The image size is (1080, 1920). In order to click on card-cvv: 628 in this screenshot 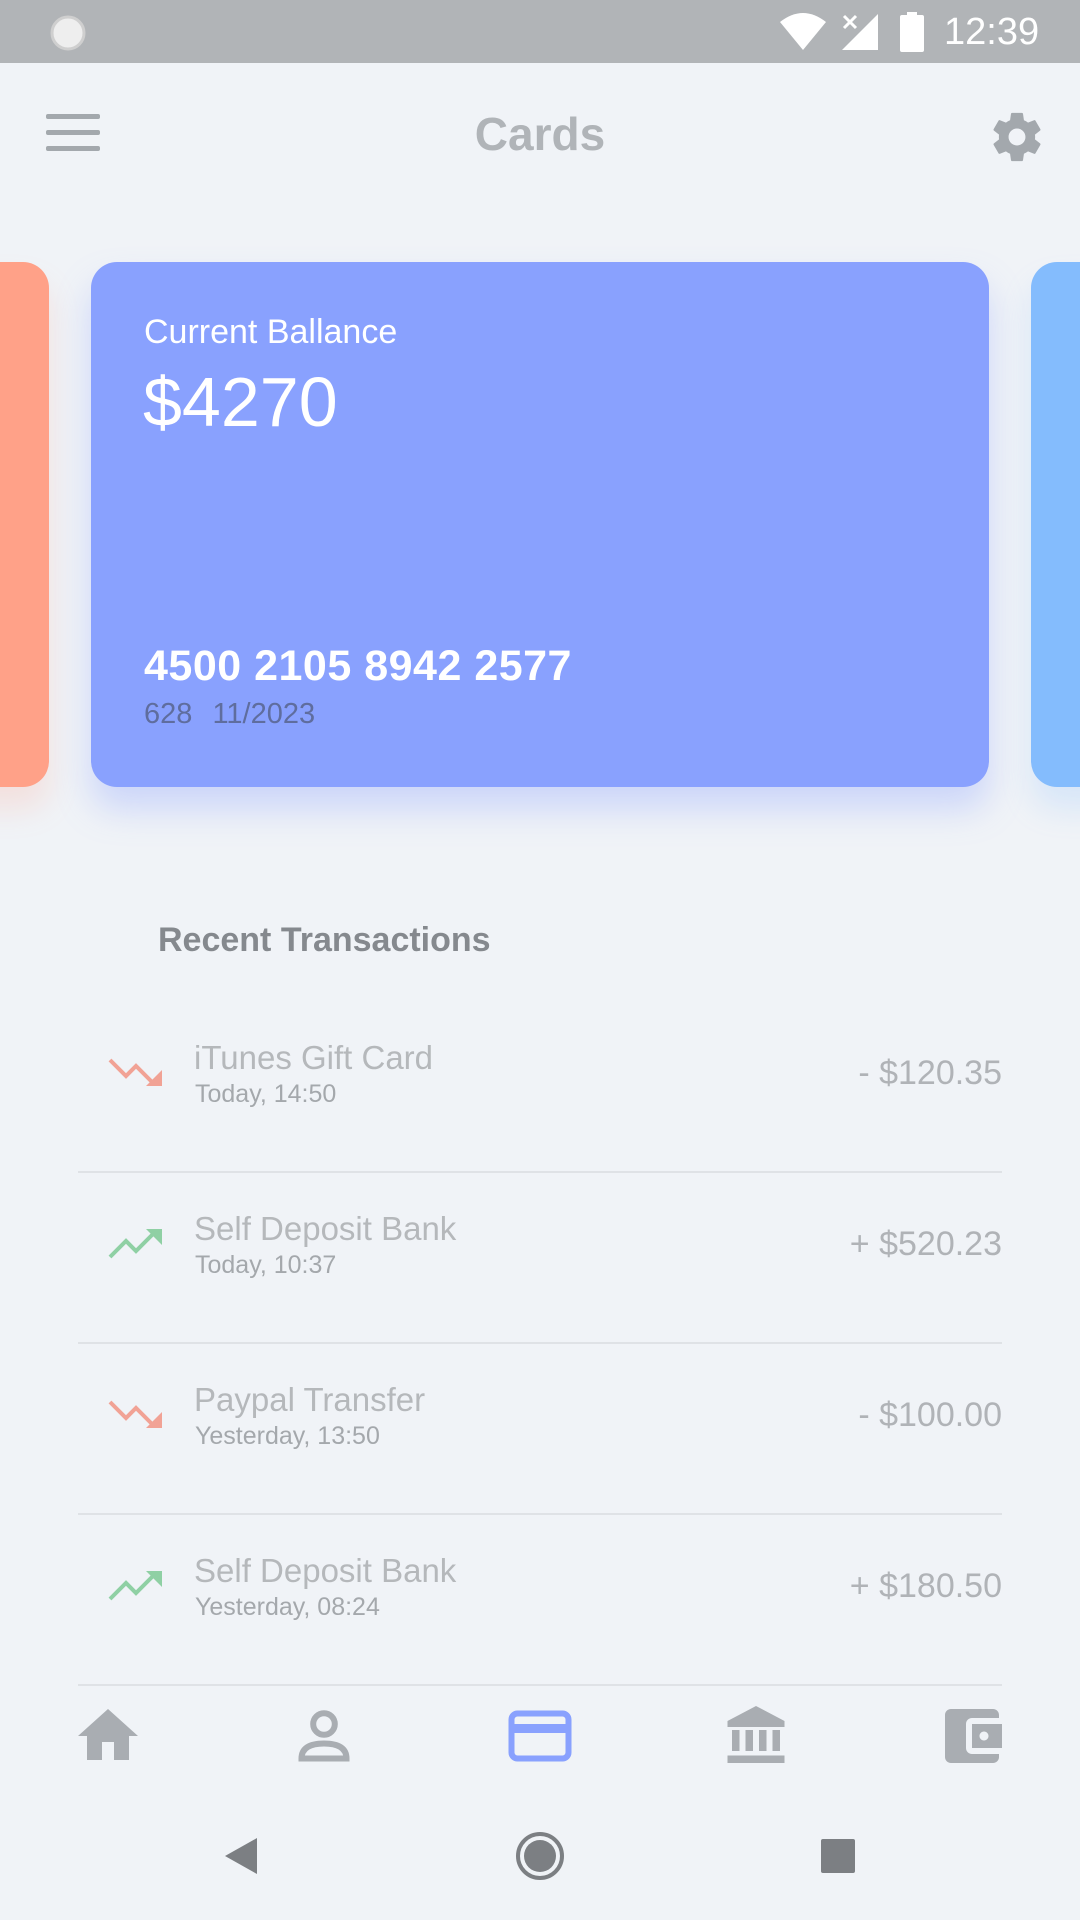, I will do `click(168, 714)`.